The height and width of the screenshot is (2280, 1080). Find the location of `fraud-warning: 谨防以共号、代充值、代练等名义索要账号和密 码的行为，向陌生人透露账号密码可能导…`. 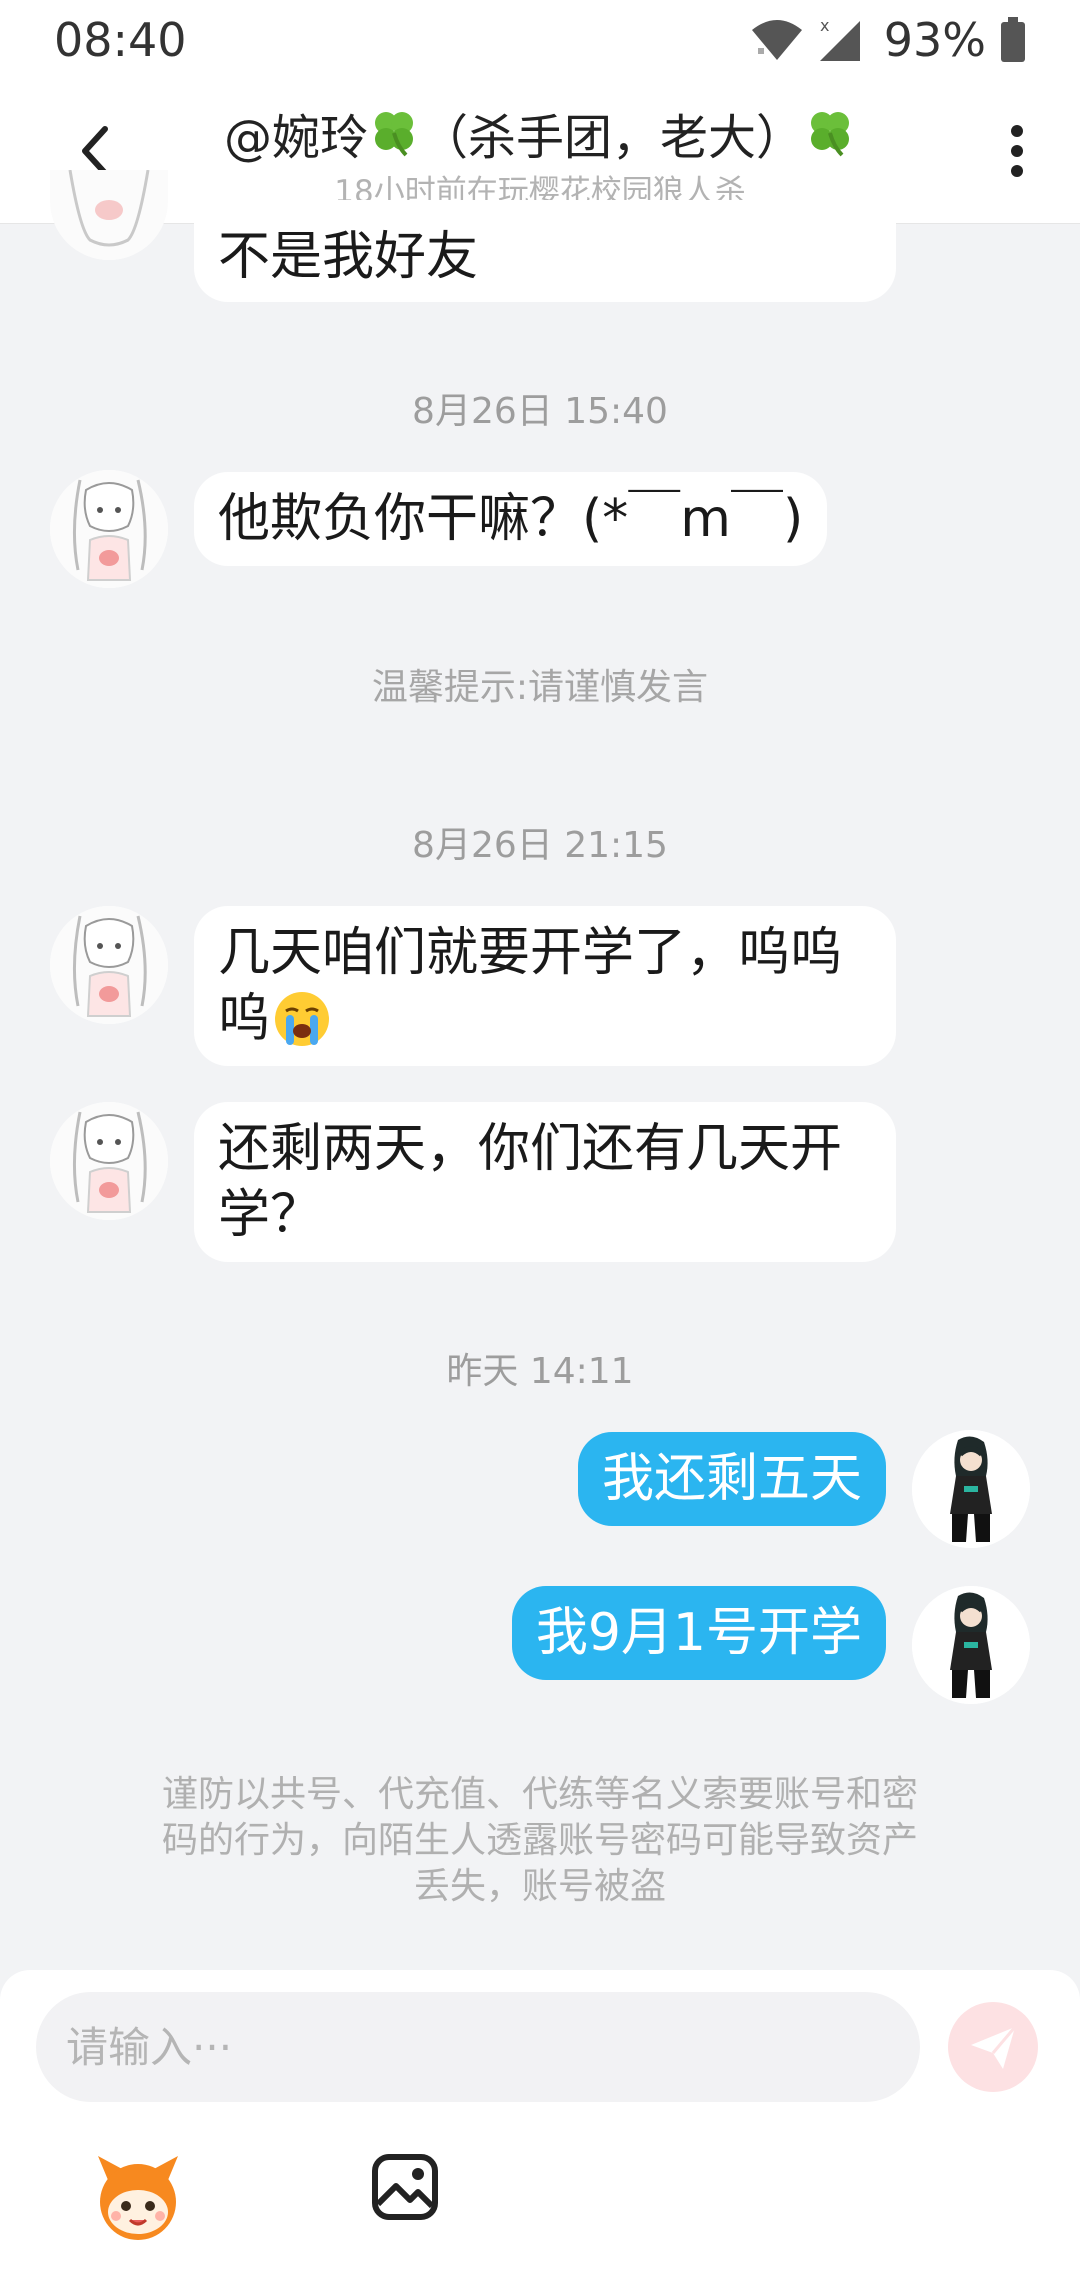

fraud-warning: 谨防以共号、代充值、代练等名义索要账号和密 码的行为，向陌生人透露账号密码可能导… is located at coordinates (540, 1841).